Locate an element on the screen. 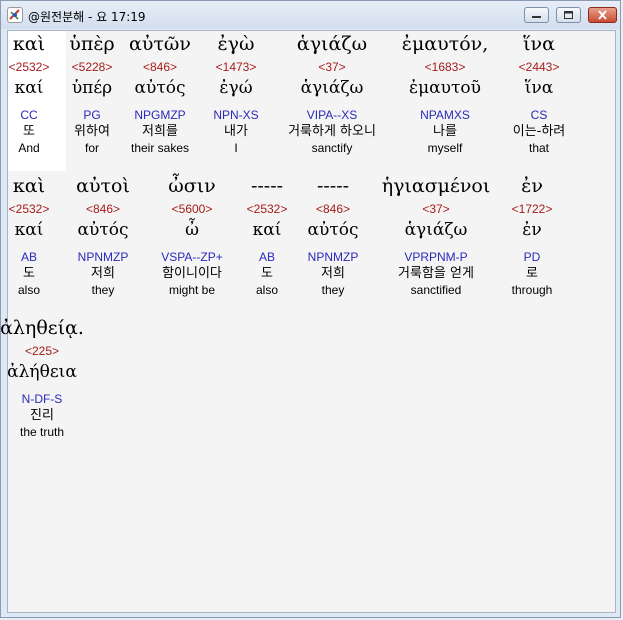 The width and height of the screenshot is (623, 620). bible-app-icon is located at coordinates (15, 15).